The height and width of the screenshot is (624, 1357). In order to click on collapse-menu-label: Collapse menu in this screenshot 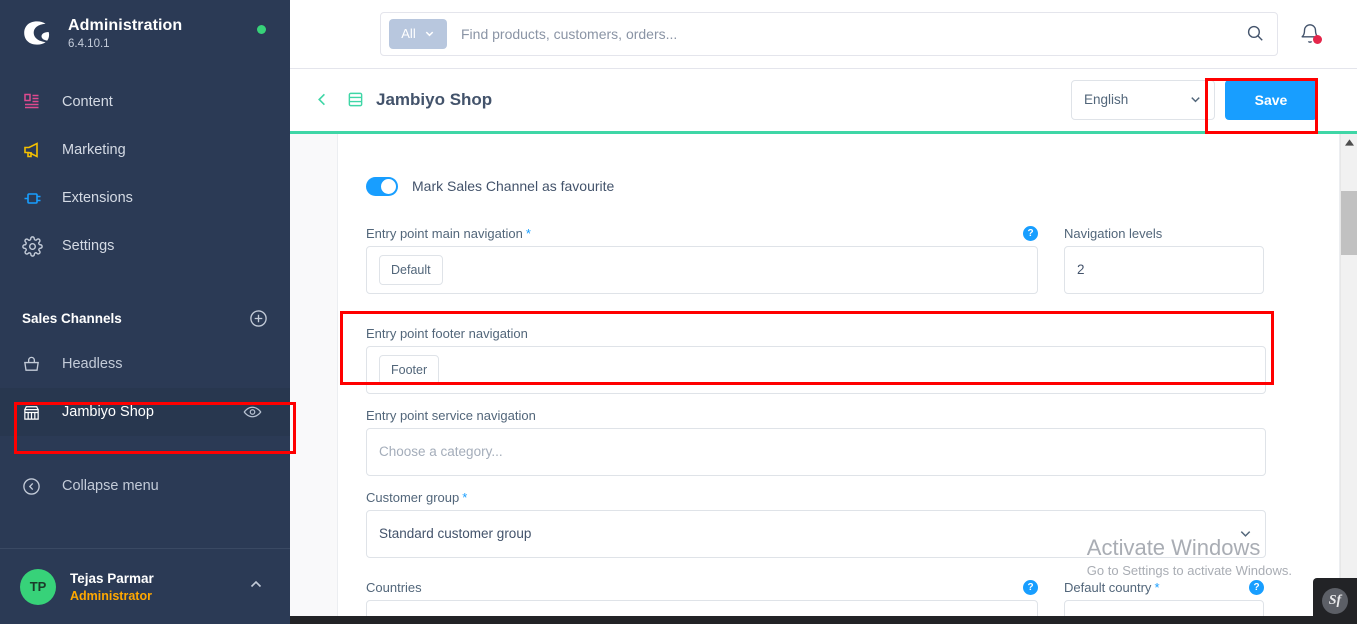, I will do `click(110, 486)`.